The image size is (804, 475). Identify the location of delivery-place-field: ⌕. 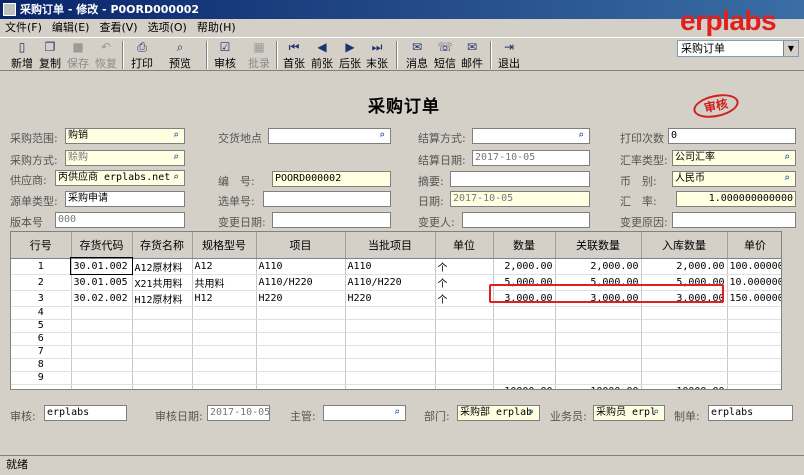
(329, 136).